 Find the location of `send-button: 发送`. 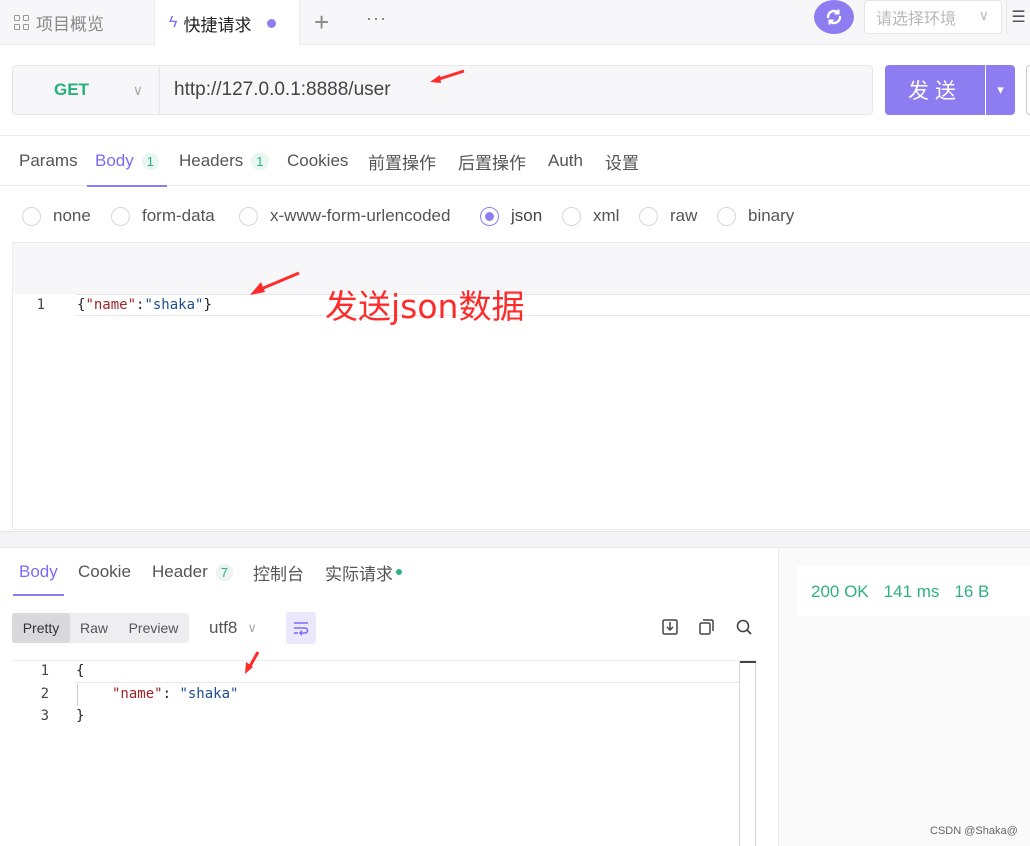

send-button: 发送 is located at coordinates (935, 90).